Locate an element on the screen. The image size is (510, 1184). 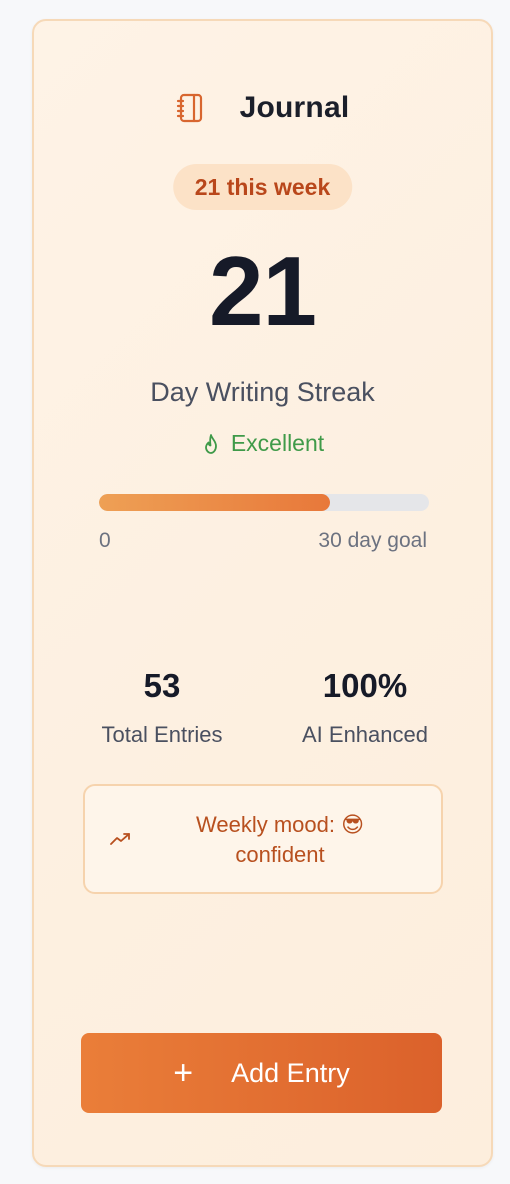
stat-total-entries: 53 Total Entries is located at coordinates (162, 707).